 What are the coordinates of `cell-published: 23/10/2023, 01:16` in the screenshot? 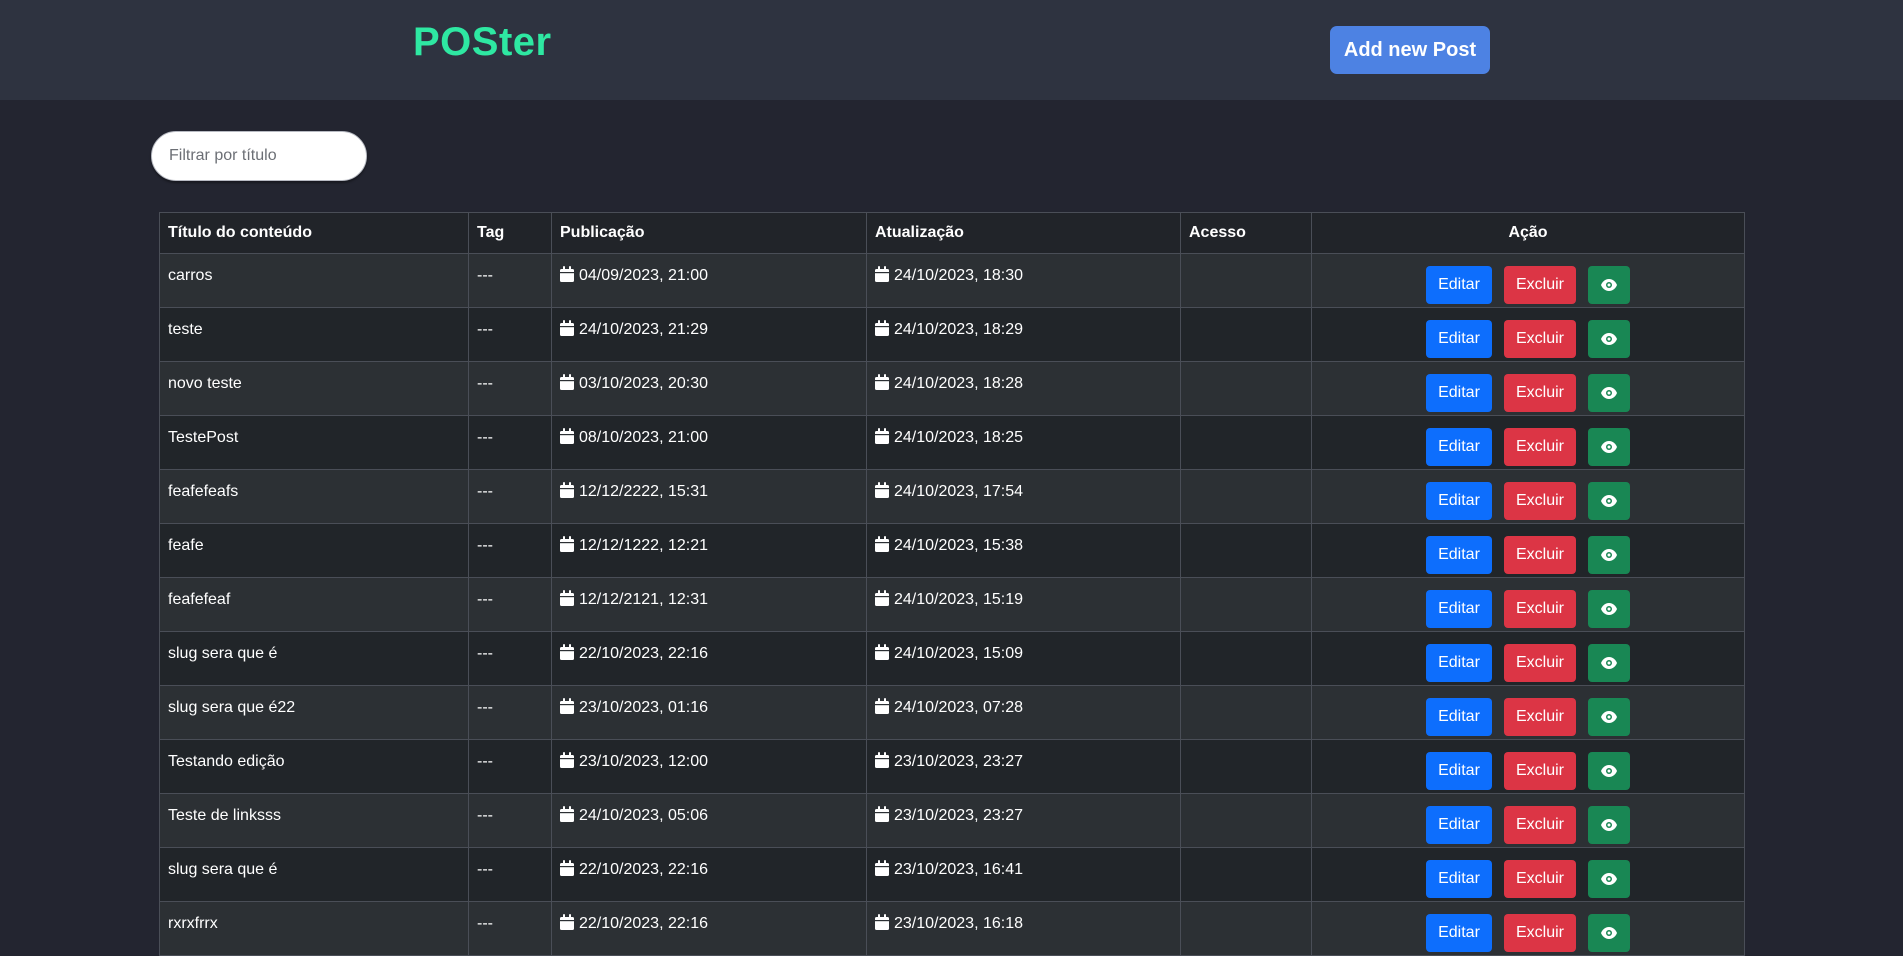 It's located at (709, 712).